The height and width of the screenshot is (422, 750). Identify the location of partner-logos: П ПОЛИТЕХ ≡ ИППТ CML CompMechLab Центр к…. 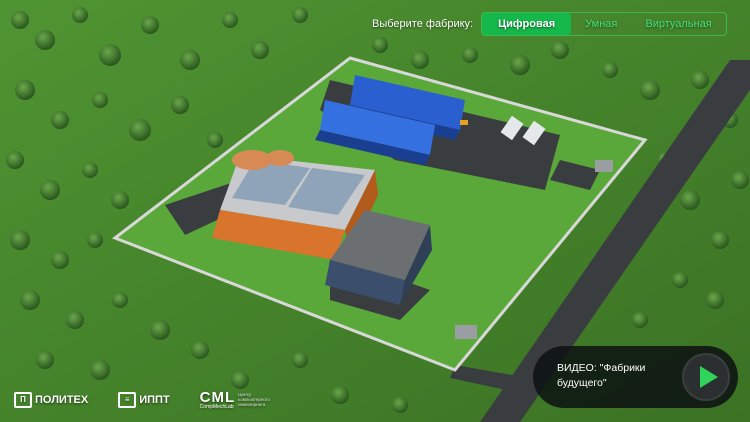
(146, 399).